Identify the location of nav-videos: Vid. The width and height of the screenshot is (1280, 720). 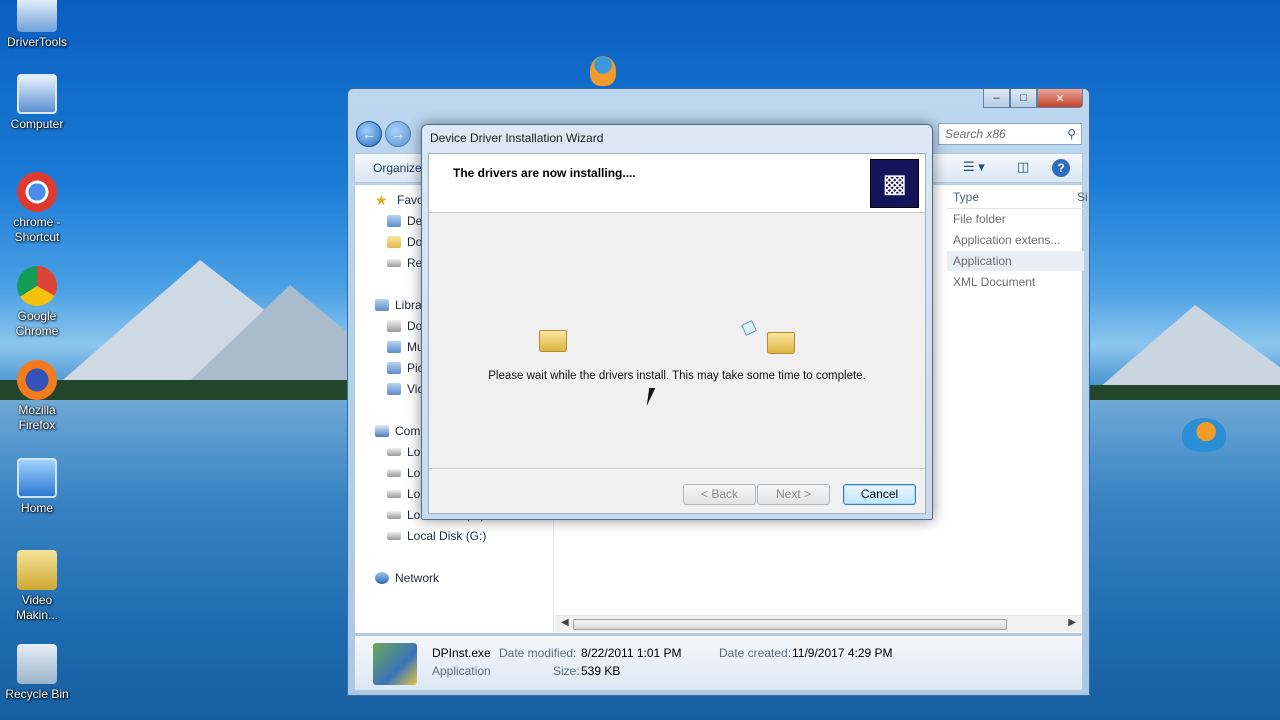
(405, 389).